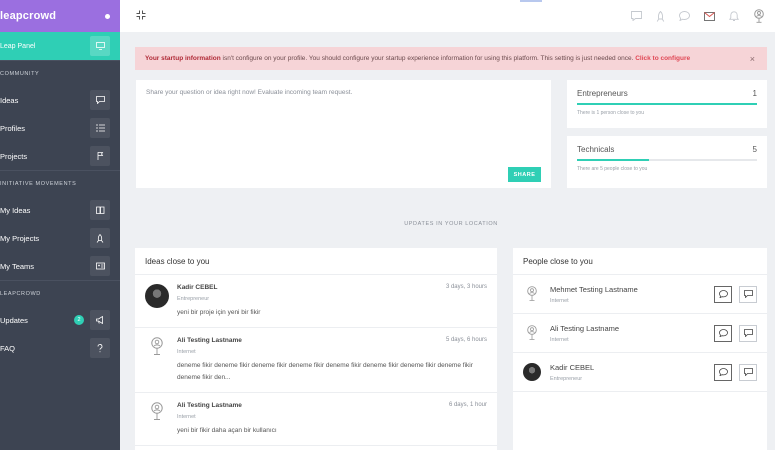 The height and width of the screenshot is (450, 775). Describe the element at coordinates (107, 16) in the screenshot. I see `status-dot-icon` at that location.